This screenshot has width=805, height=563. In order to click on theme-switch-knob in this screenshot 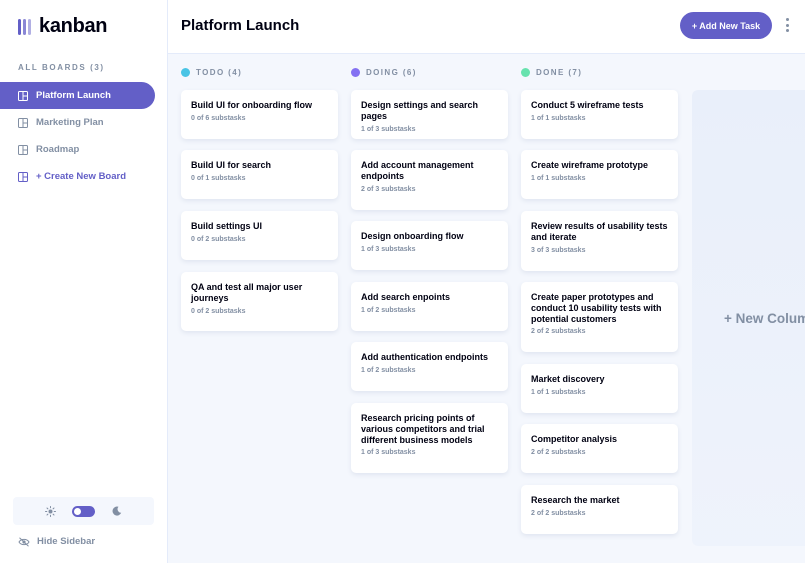, I will do `click(77, 511)`.